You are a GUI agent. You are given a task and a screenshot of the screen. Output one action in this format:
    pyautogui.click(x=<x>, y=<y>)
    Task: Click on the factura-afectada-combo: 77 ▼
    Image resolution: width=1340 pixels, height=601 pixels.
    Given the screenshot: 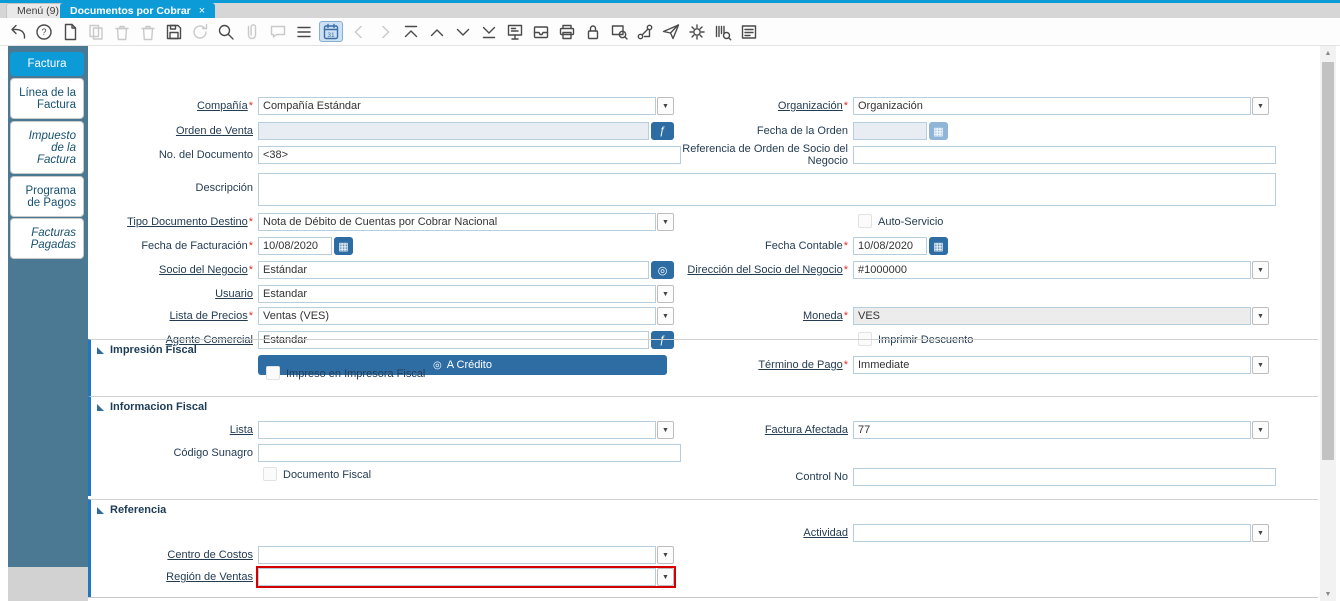 What is the action you would take?
    pyautogui.click(x=1061, y=430)
    